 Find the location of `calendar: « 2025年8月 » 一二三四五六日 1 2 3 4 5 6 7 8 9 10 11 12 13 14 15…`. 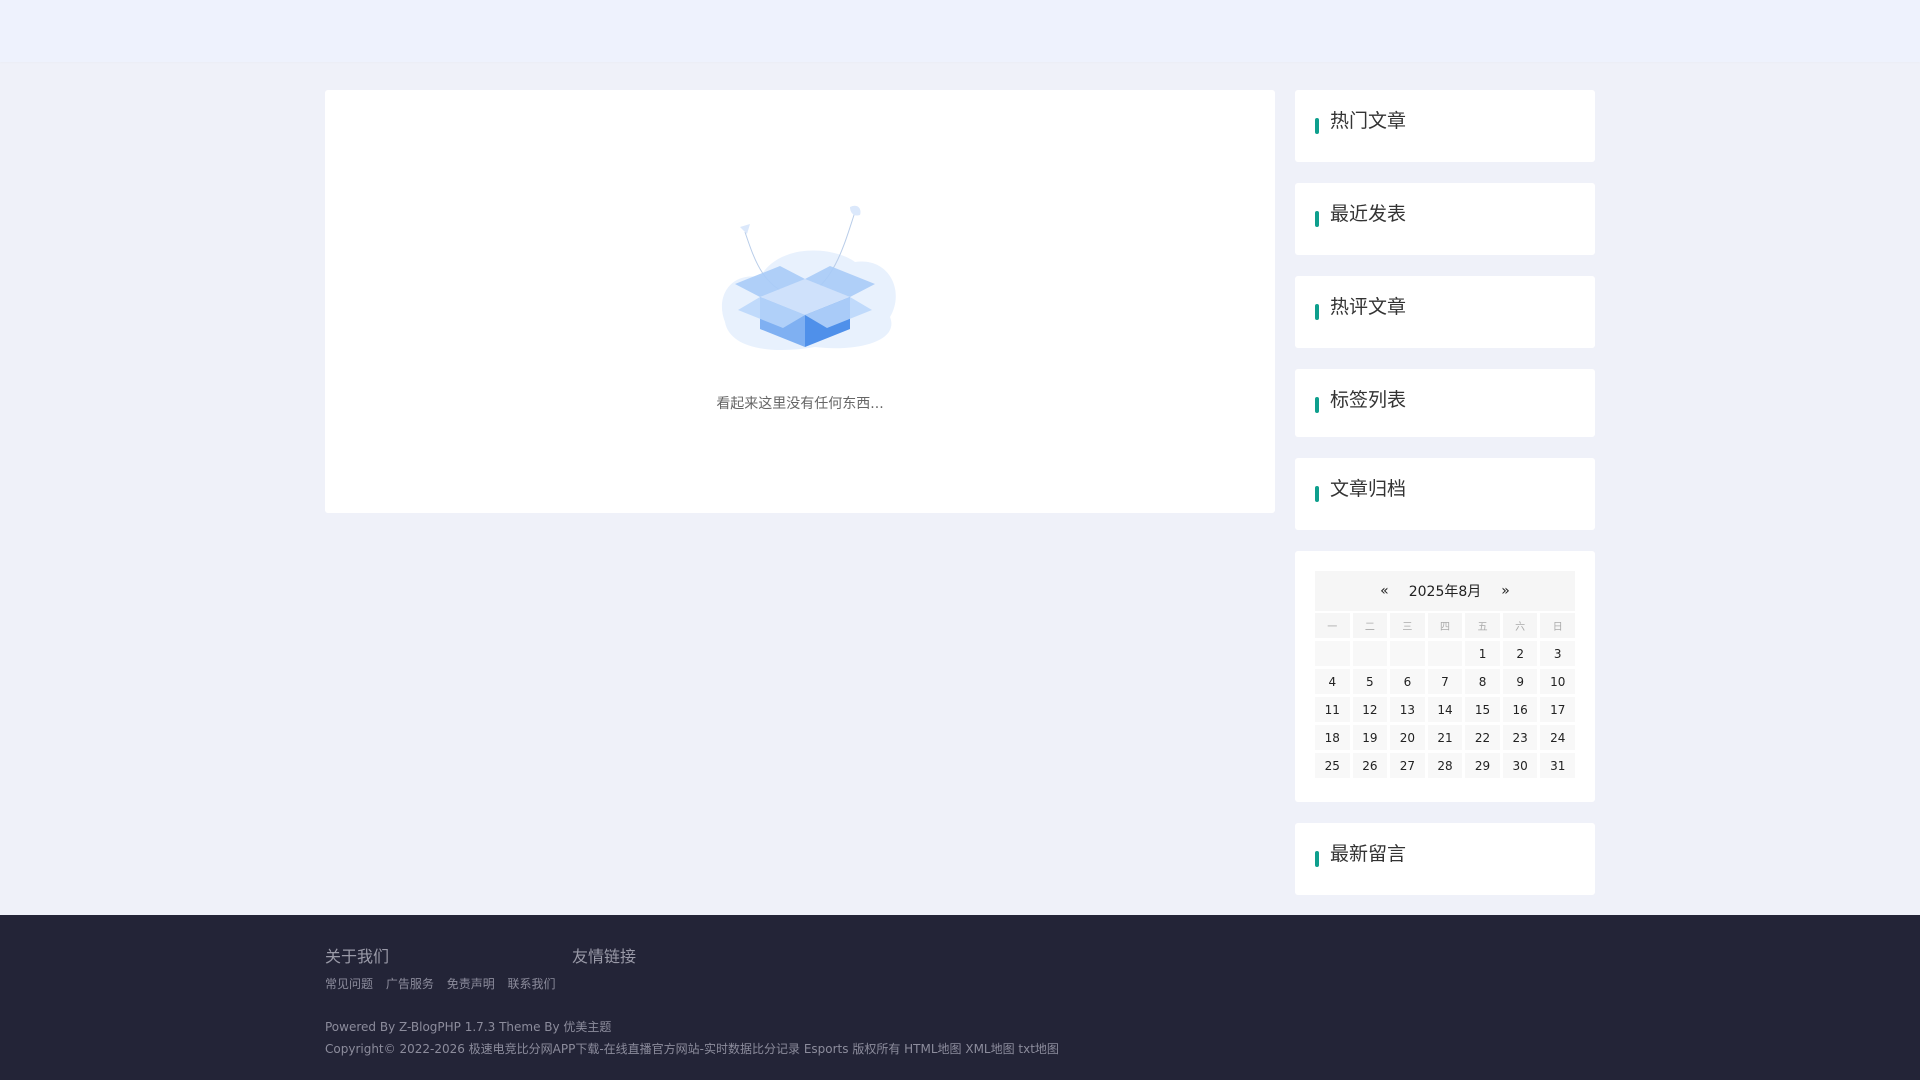

calendar: « 2025年8月 » 一二三四五六日 1 2 3 4 5 6 7 8 9 10 11 12 13 14 15… is located at coordinates (1445, 674).